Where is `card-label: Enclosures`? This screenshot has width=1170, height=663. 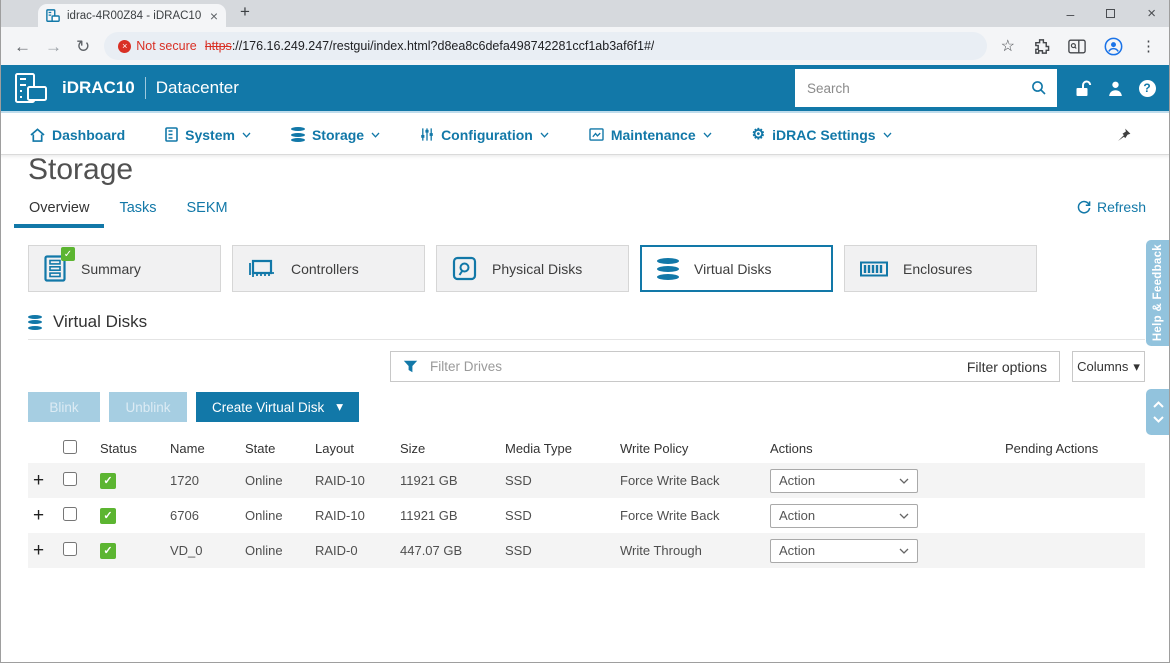 card-label: Enclosures is located at coordinates (938, 268).